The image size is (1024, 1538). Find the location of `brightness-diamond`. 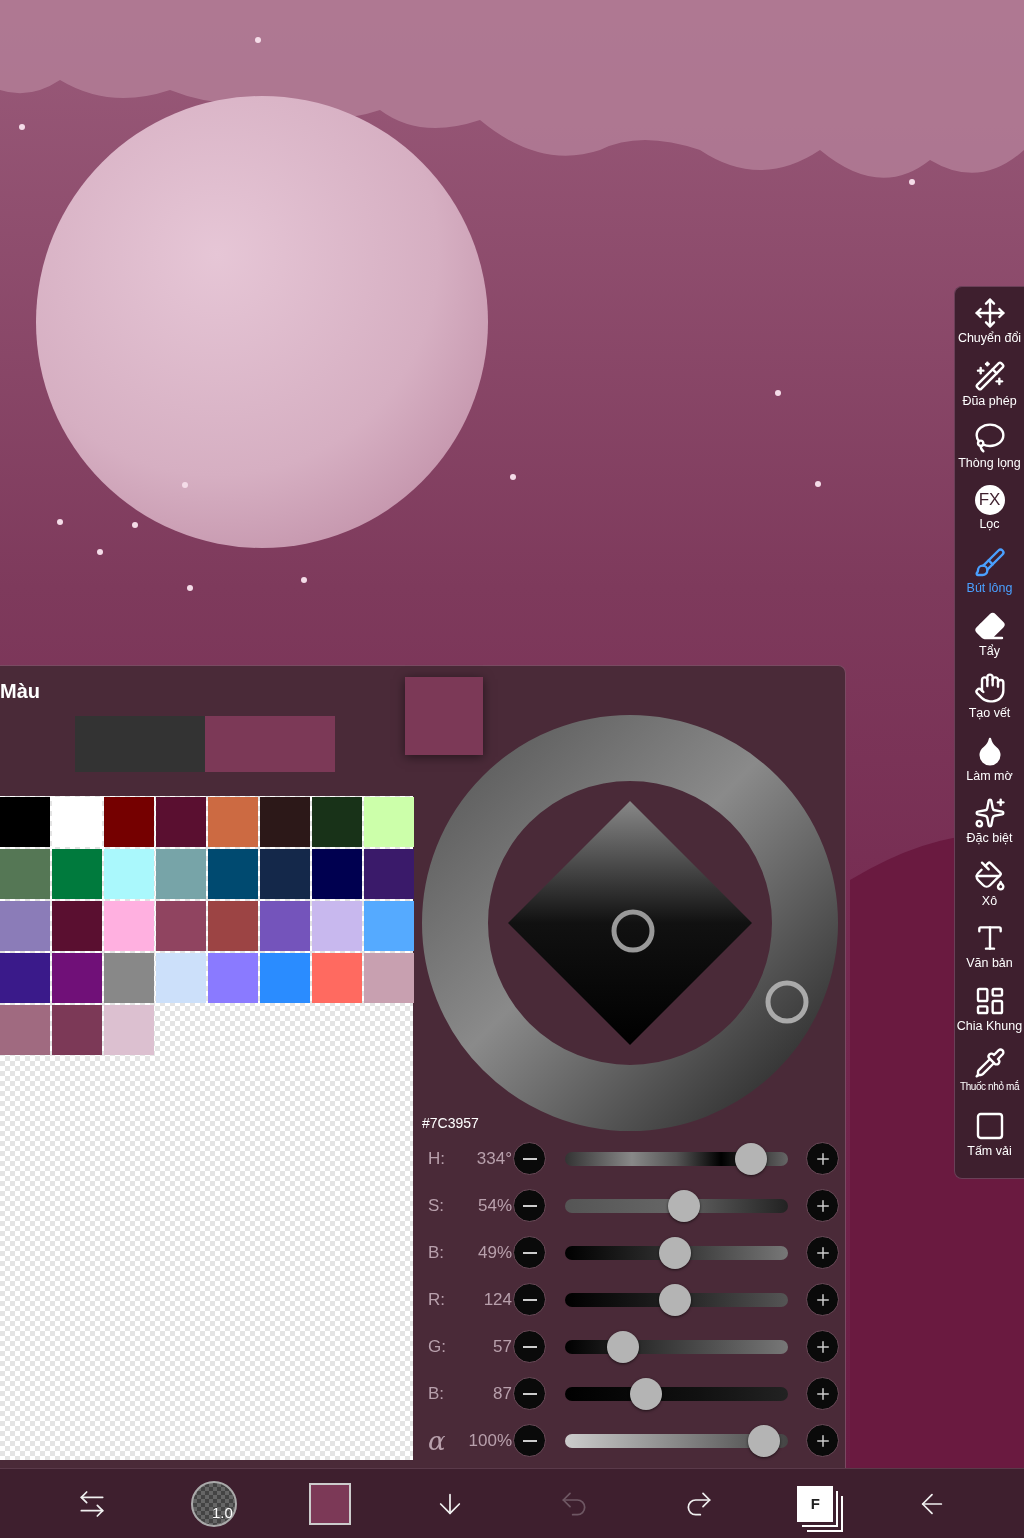

brightness-diamond is located at coordinates (630, 923).